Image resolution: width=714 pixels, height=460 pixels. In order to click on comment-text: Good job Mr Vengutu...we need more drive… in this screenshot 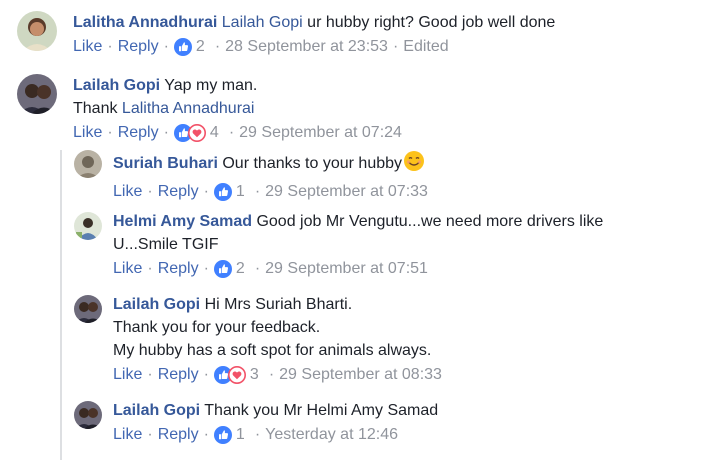, I will do `click(428, 221)`.